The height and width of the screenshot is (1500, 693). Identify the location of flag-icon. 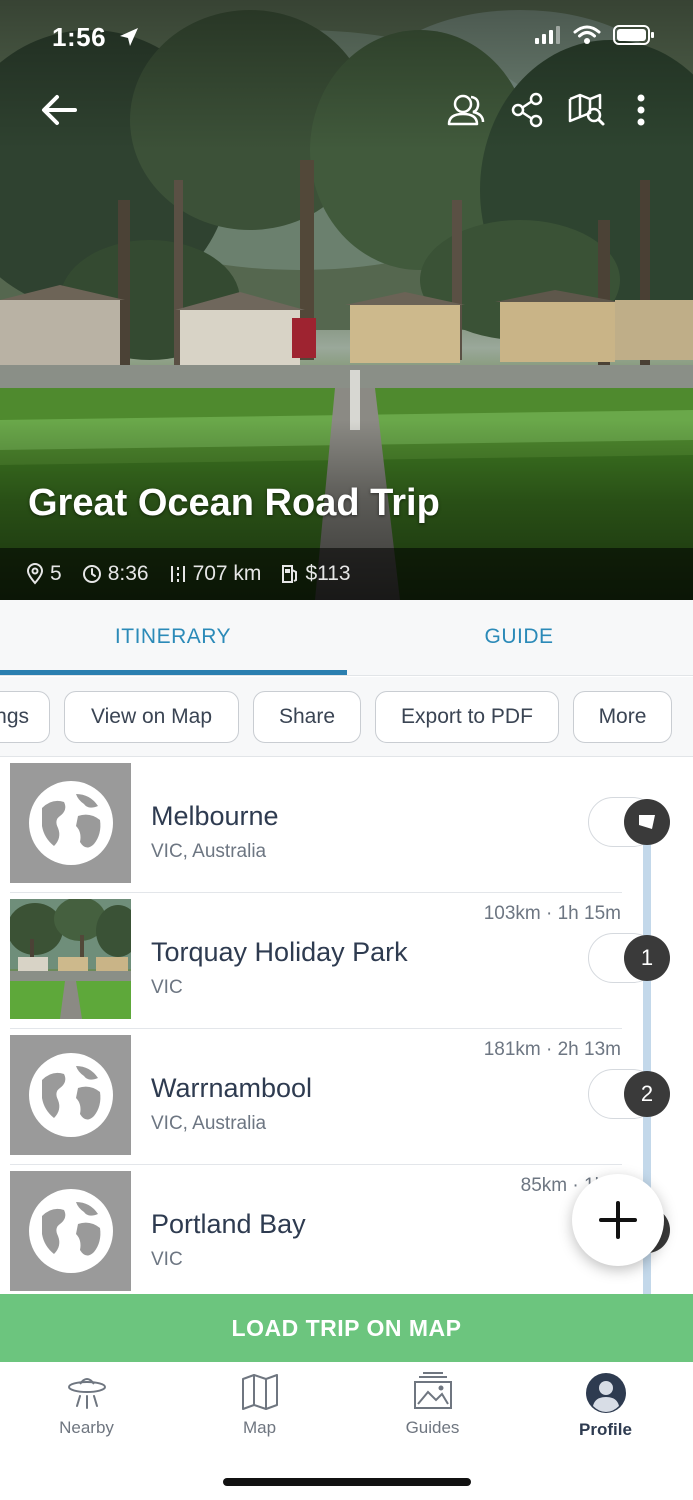
(647, 822).